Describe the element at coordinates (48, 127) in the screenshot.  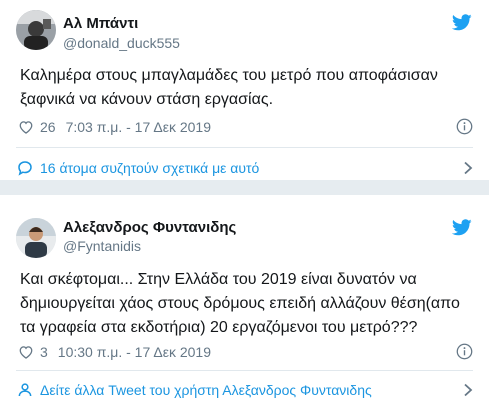
I see `like-count: 26` at that location.